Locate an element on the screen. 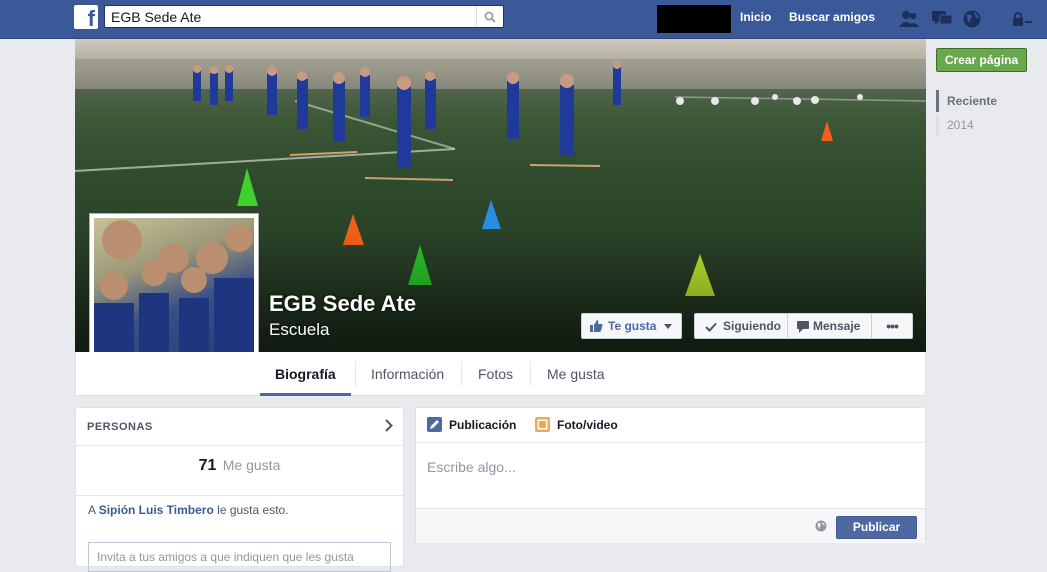 The width and height of the screenshot is (1047, 572). timeline-nav: Reciente 2014 is located at coordinates (966, 114).